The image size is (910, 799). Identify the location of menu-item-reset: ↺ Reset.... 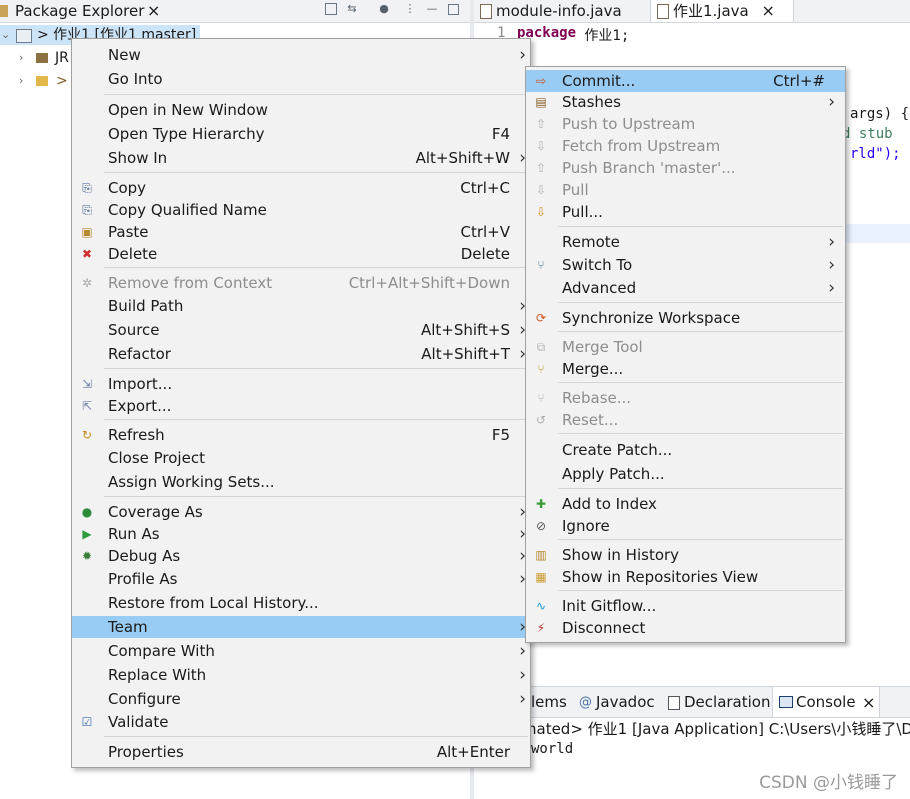
(685, 420).